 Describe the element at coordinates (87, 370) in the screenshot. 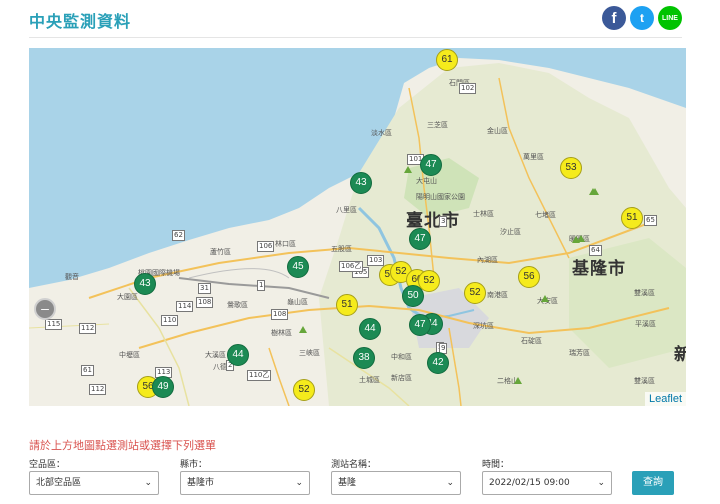

I see `road-shield: 61` at that location.